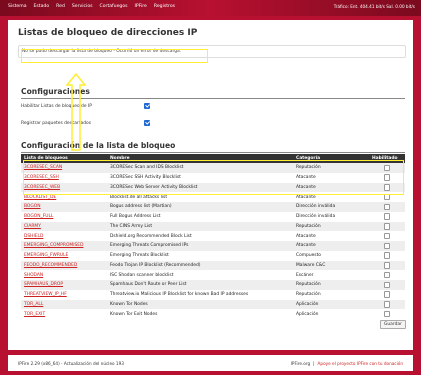 The image size is (421, 375). Describe the element at coordinates (151, 236) in the screenshot. I see `blocklist-name: Dshield.org Recommended Block List` at that location.